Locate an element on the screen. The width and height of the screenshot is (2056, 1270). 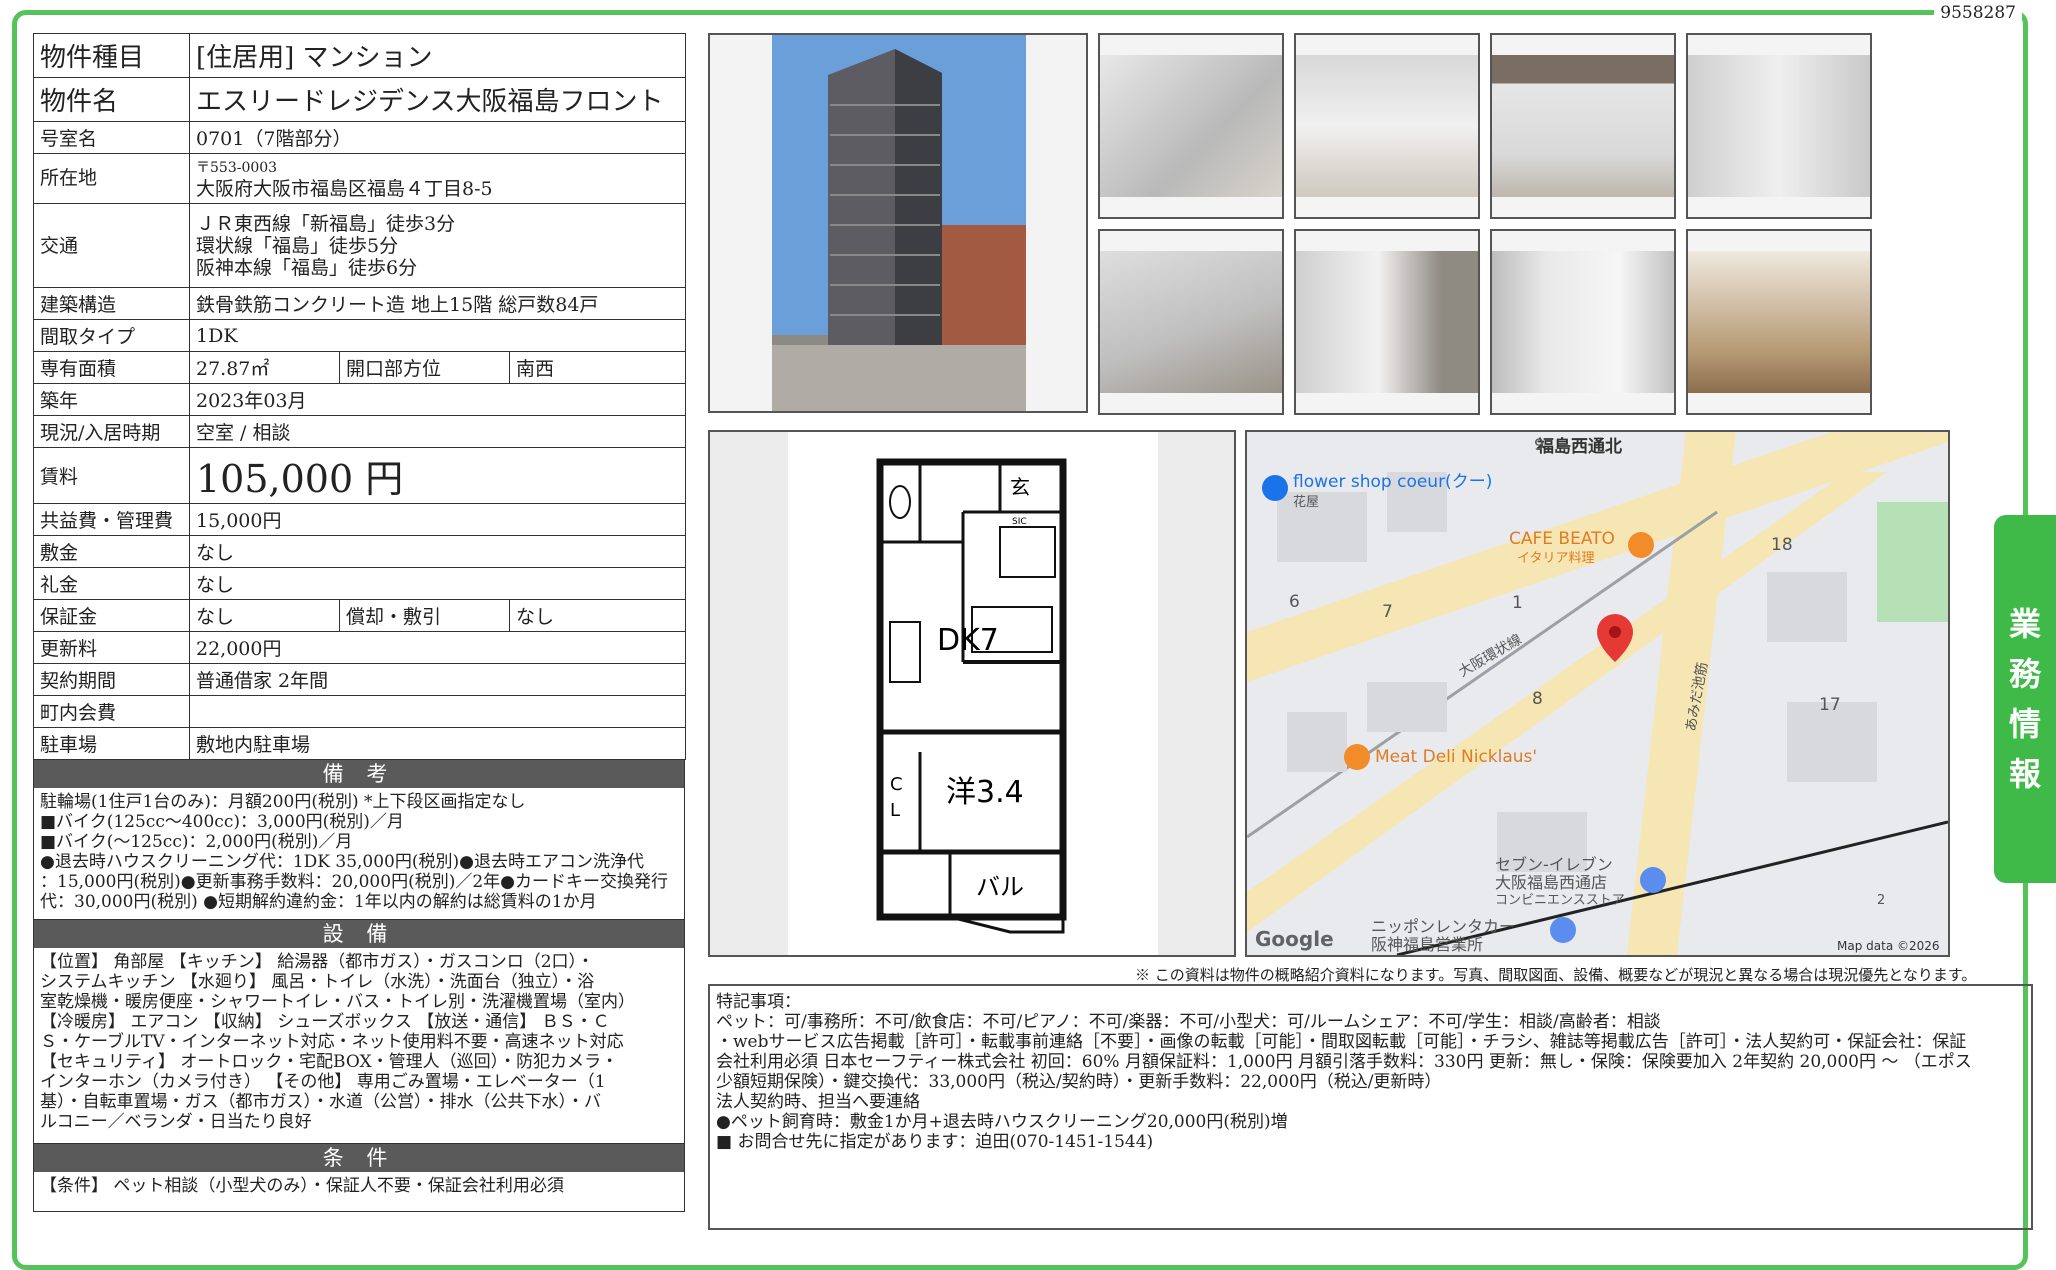
map-label: flower shop coeur(クー) is located at coordinates (1392, 482).